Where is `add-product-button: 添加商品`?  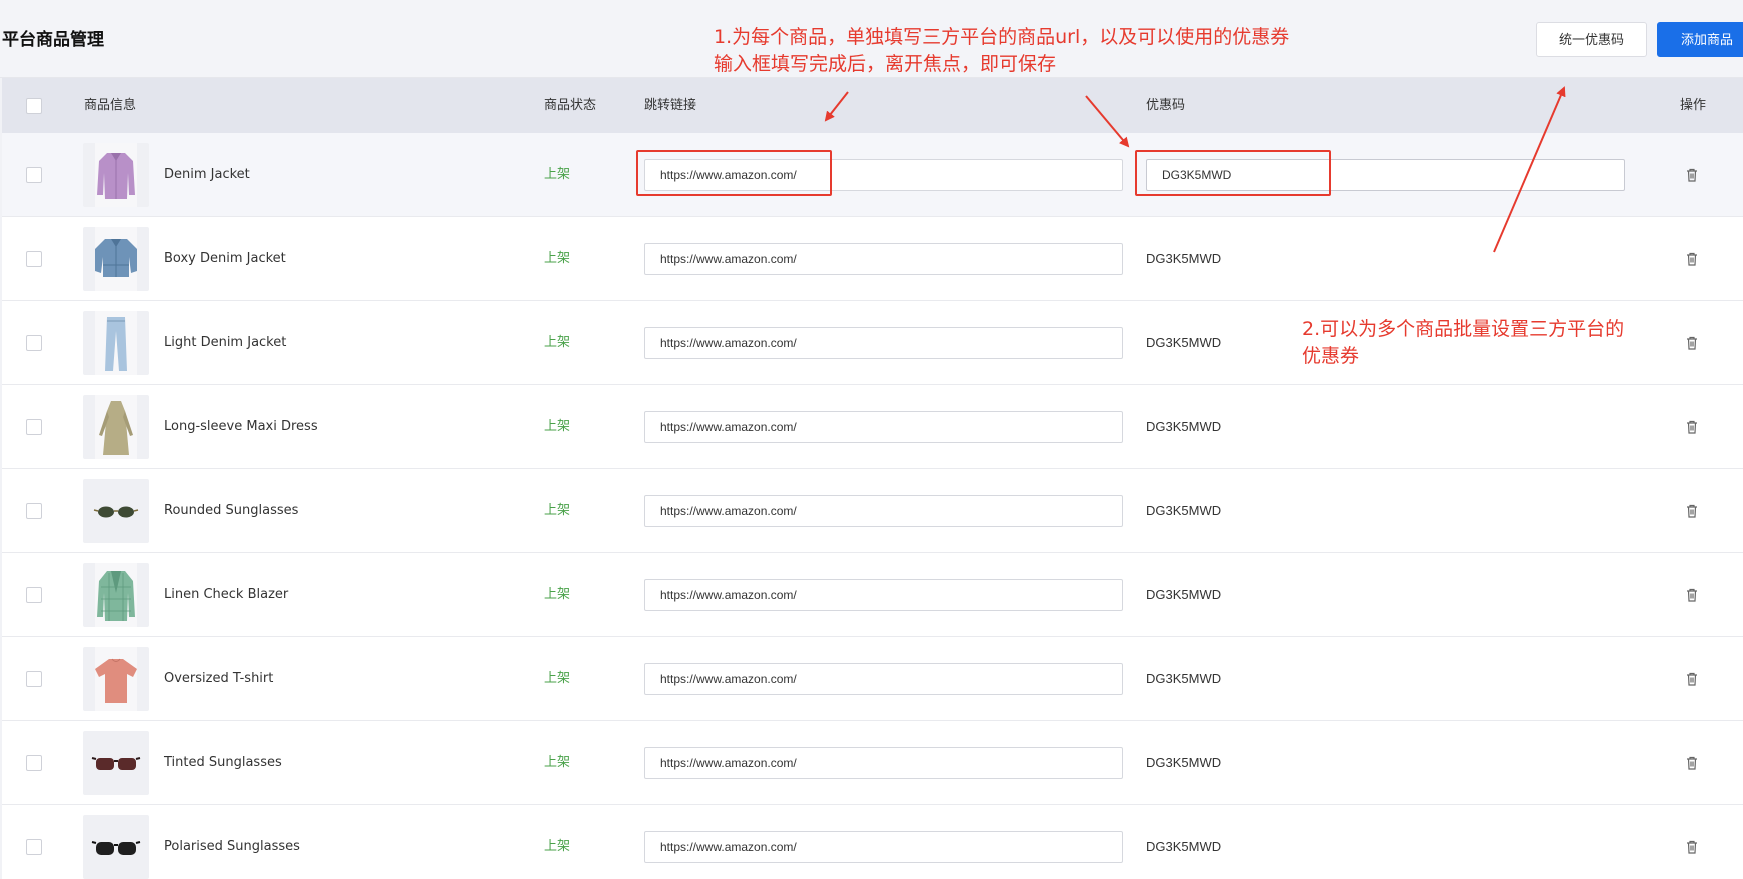
add-product-button: 添加商品 is located at coordinates (1700, 39).